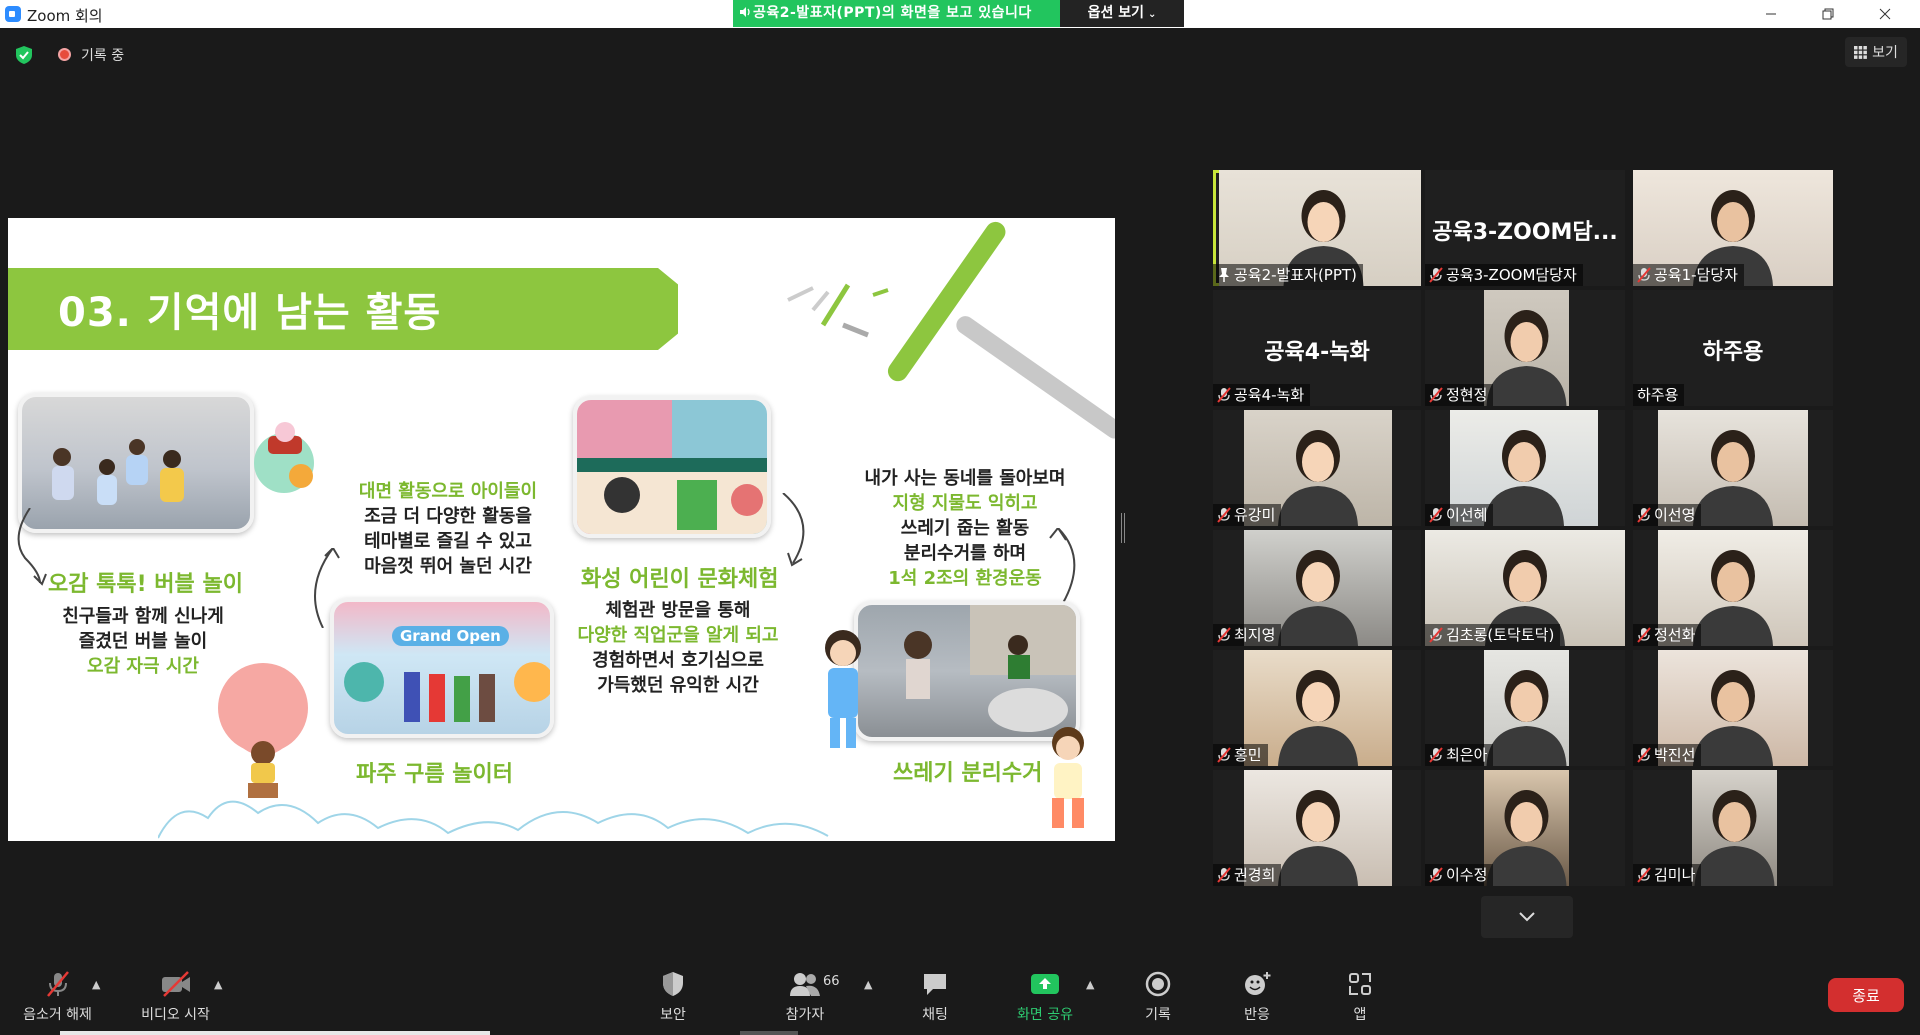 This screenshot has height=1035, width=1920. I want to click on participant-tile: 정선화, so click(1733, 588).